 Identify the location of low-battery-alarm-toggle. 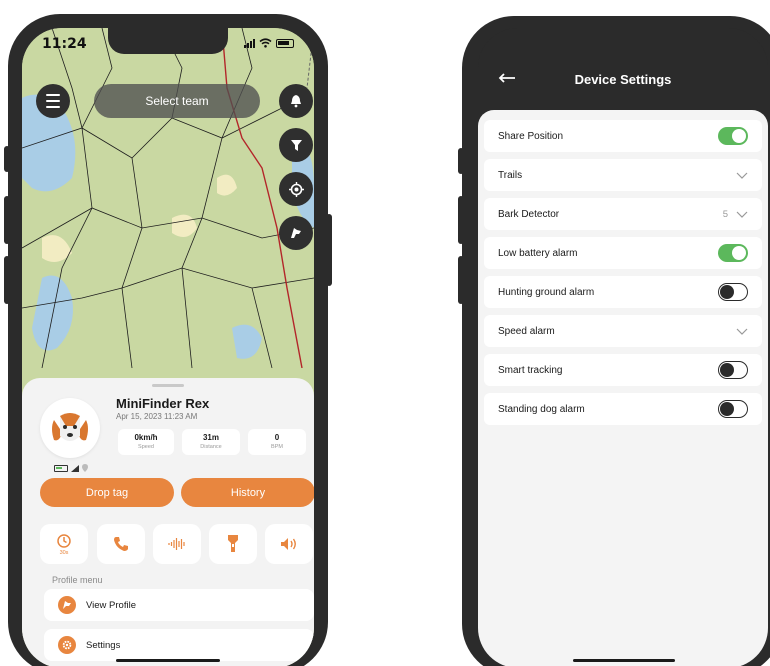
(733, 253).